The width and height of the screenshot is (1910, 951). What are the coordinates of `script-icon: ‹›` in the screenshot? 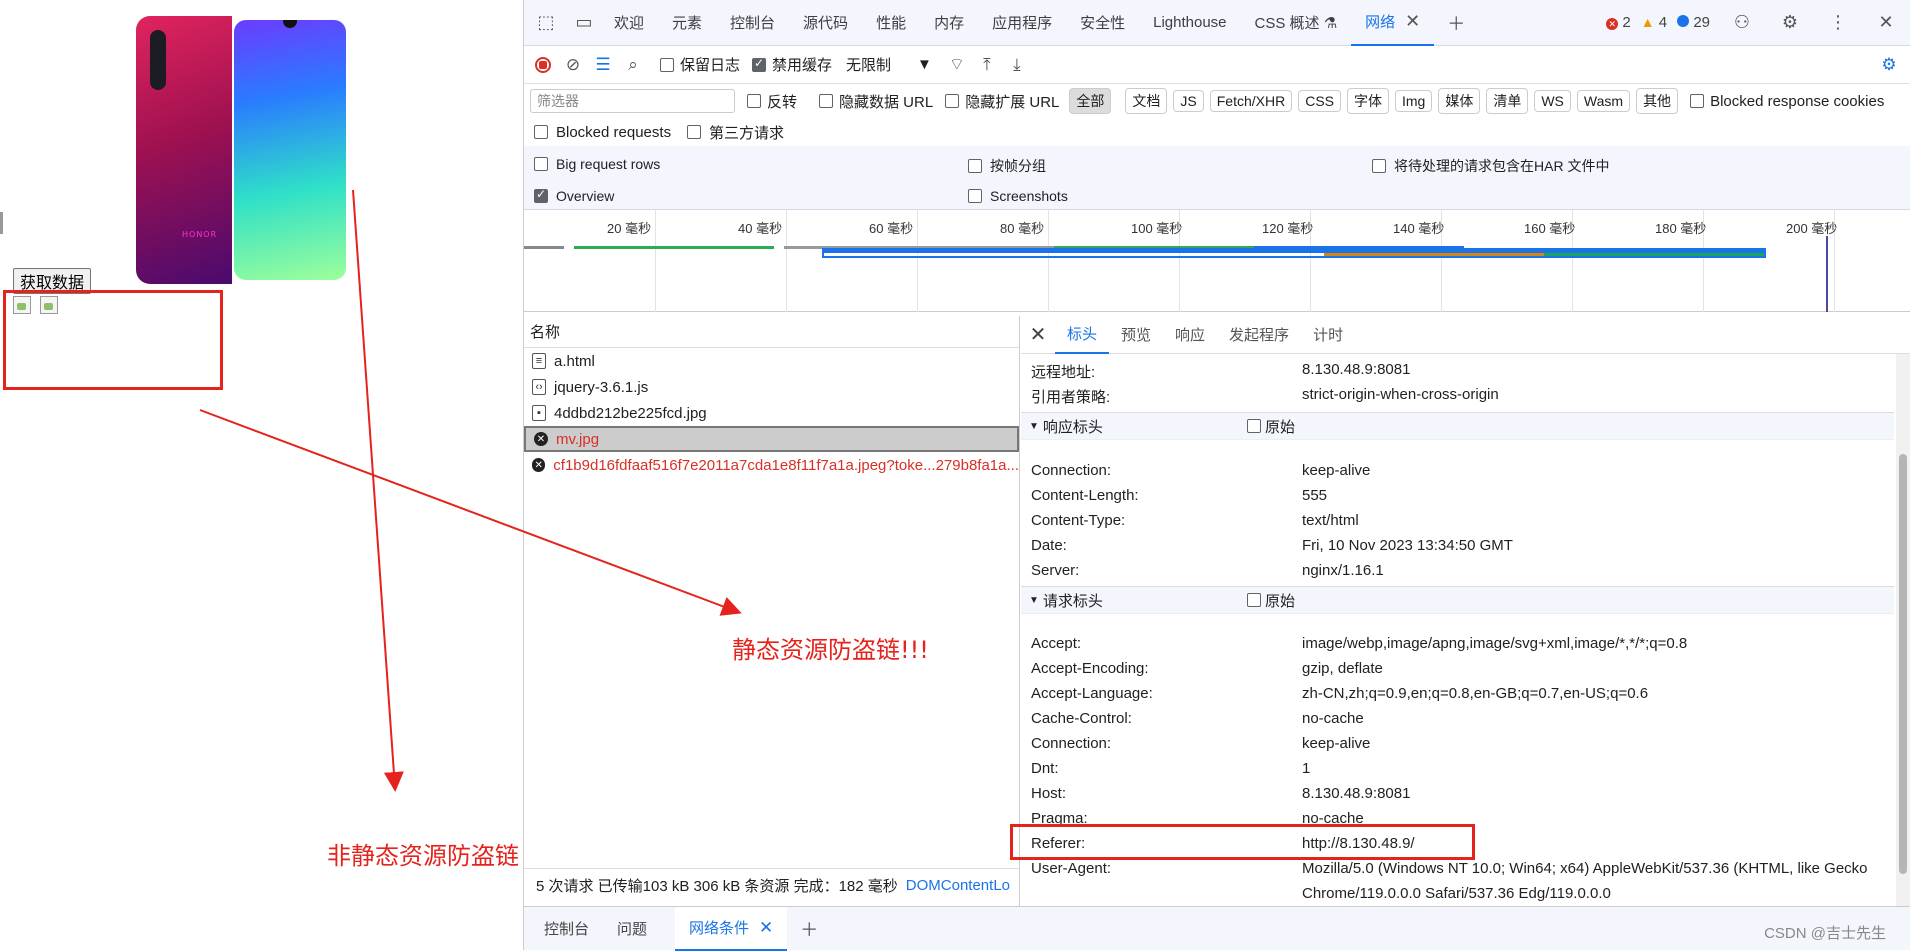 It's located at (539, 387).